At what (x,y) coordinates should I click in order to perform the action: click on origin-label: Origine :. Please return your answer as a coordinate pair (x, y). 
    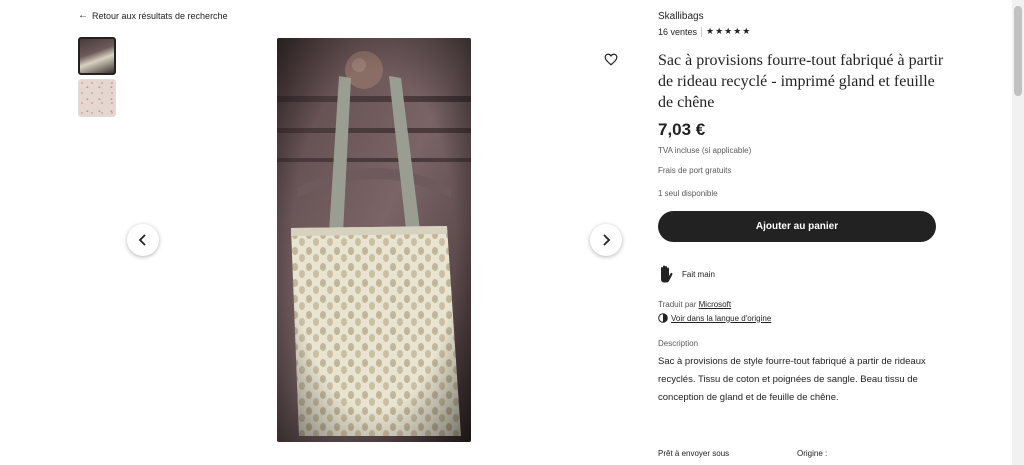
    Looking at the image, I should click on (812, 453).